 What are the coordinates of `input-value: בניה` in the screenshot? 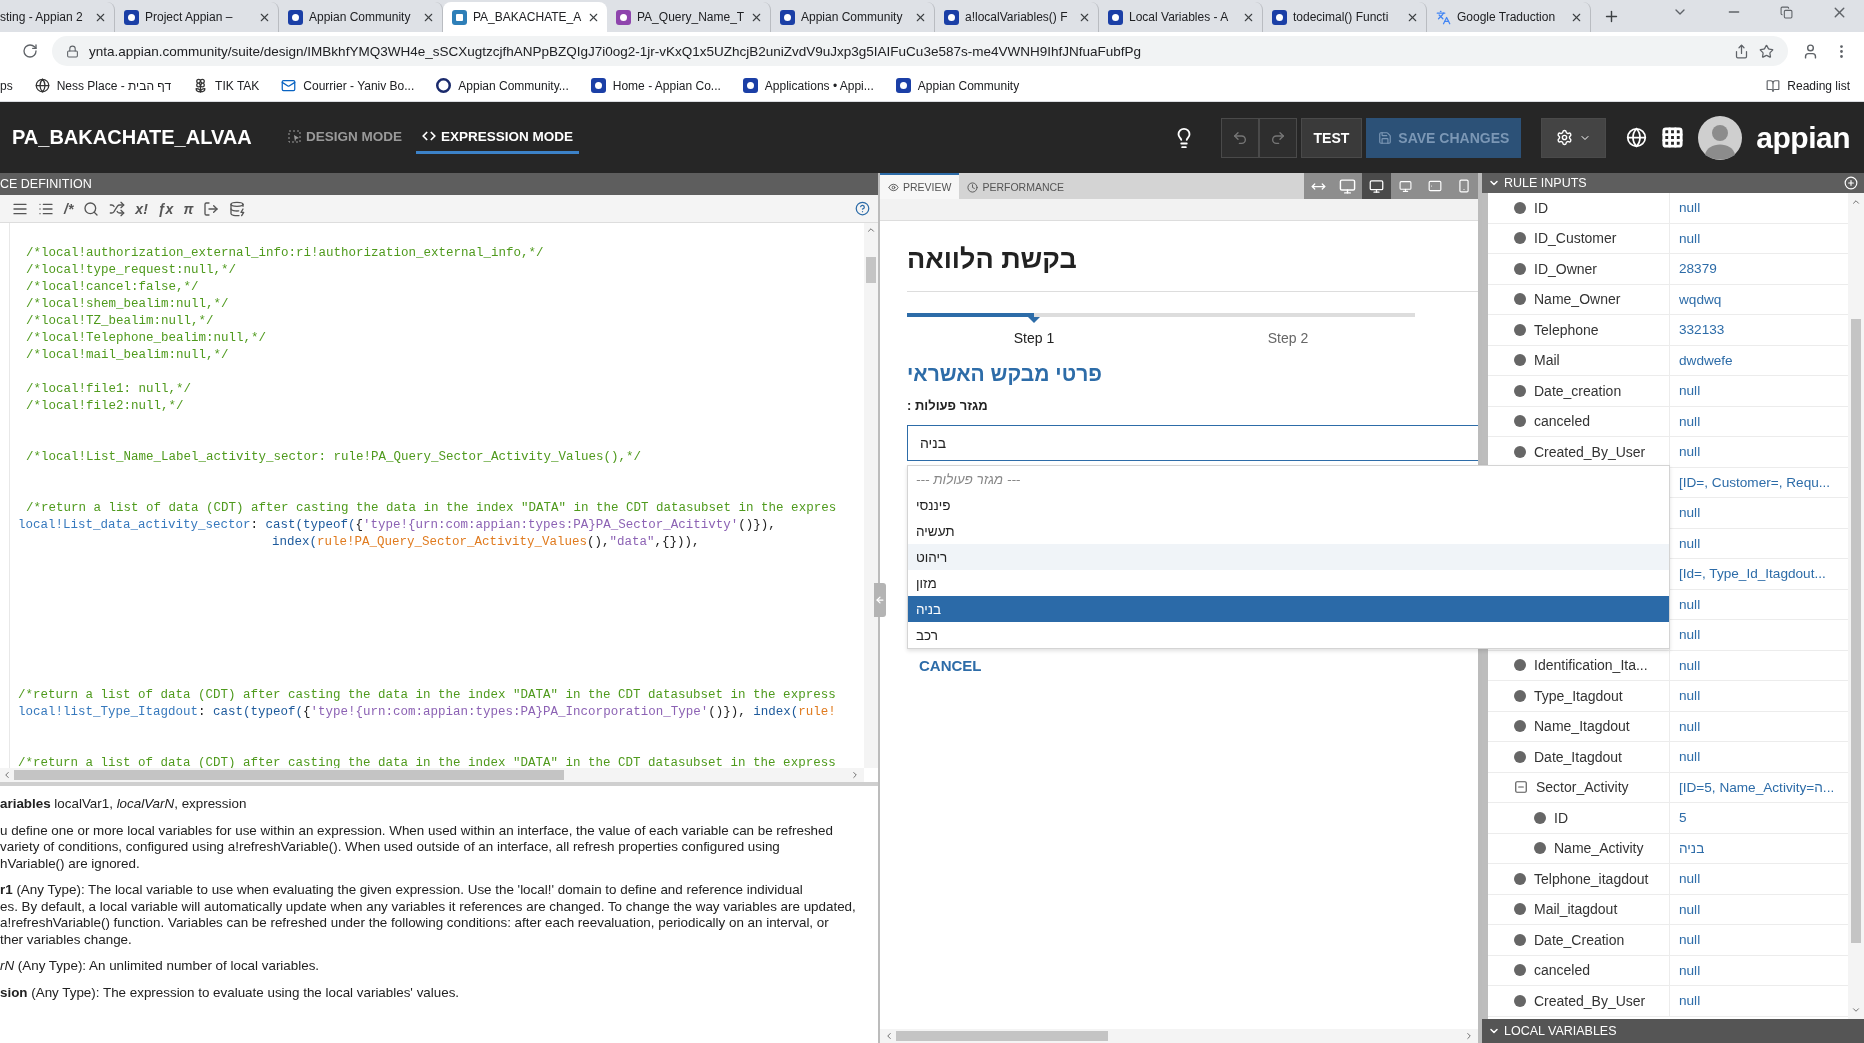 It's located at (1692, 848).